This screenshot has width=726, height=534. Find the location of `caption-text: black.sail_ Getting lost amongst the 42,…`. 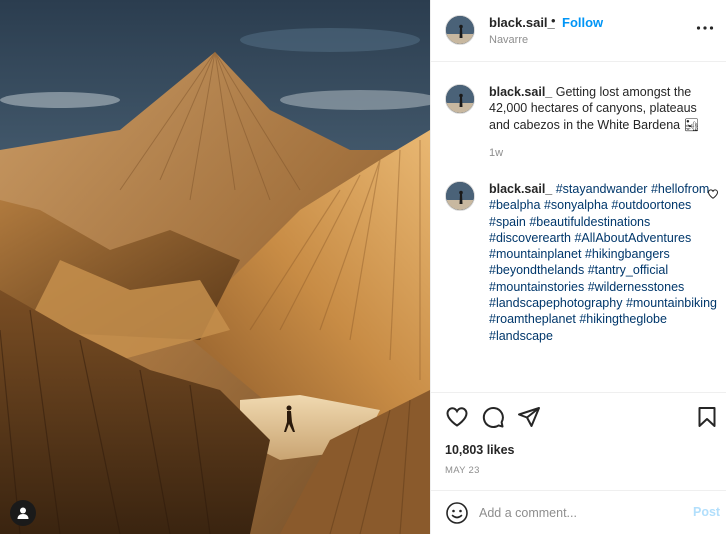

caption-text: black.sail_ Getting lost amongst the 42,… is located at coordinates (605, 108).